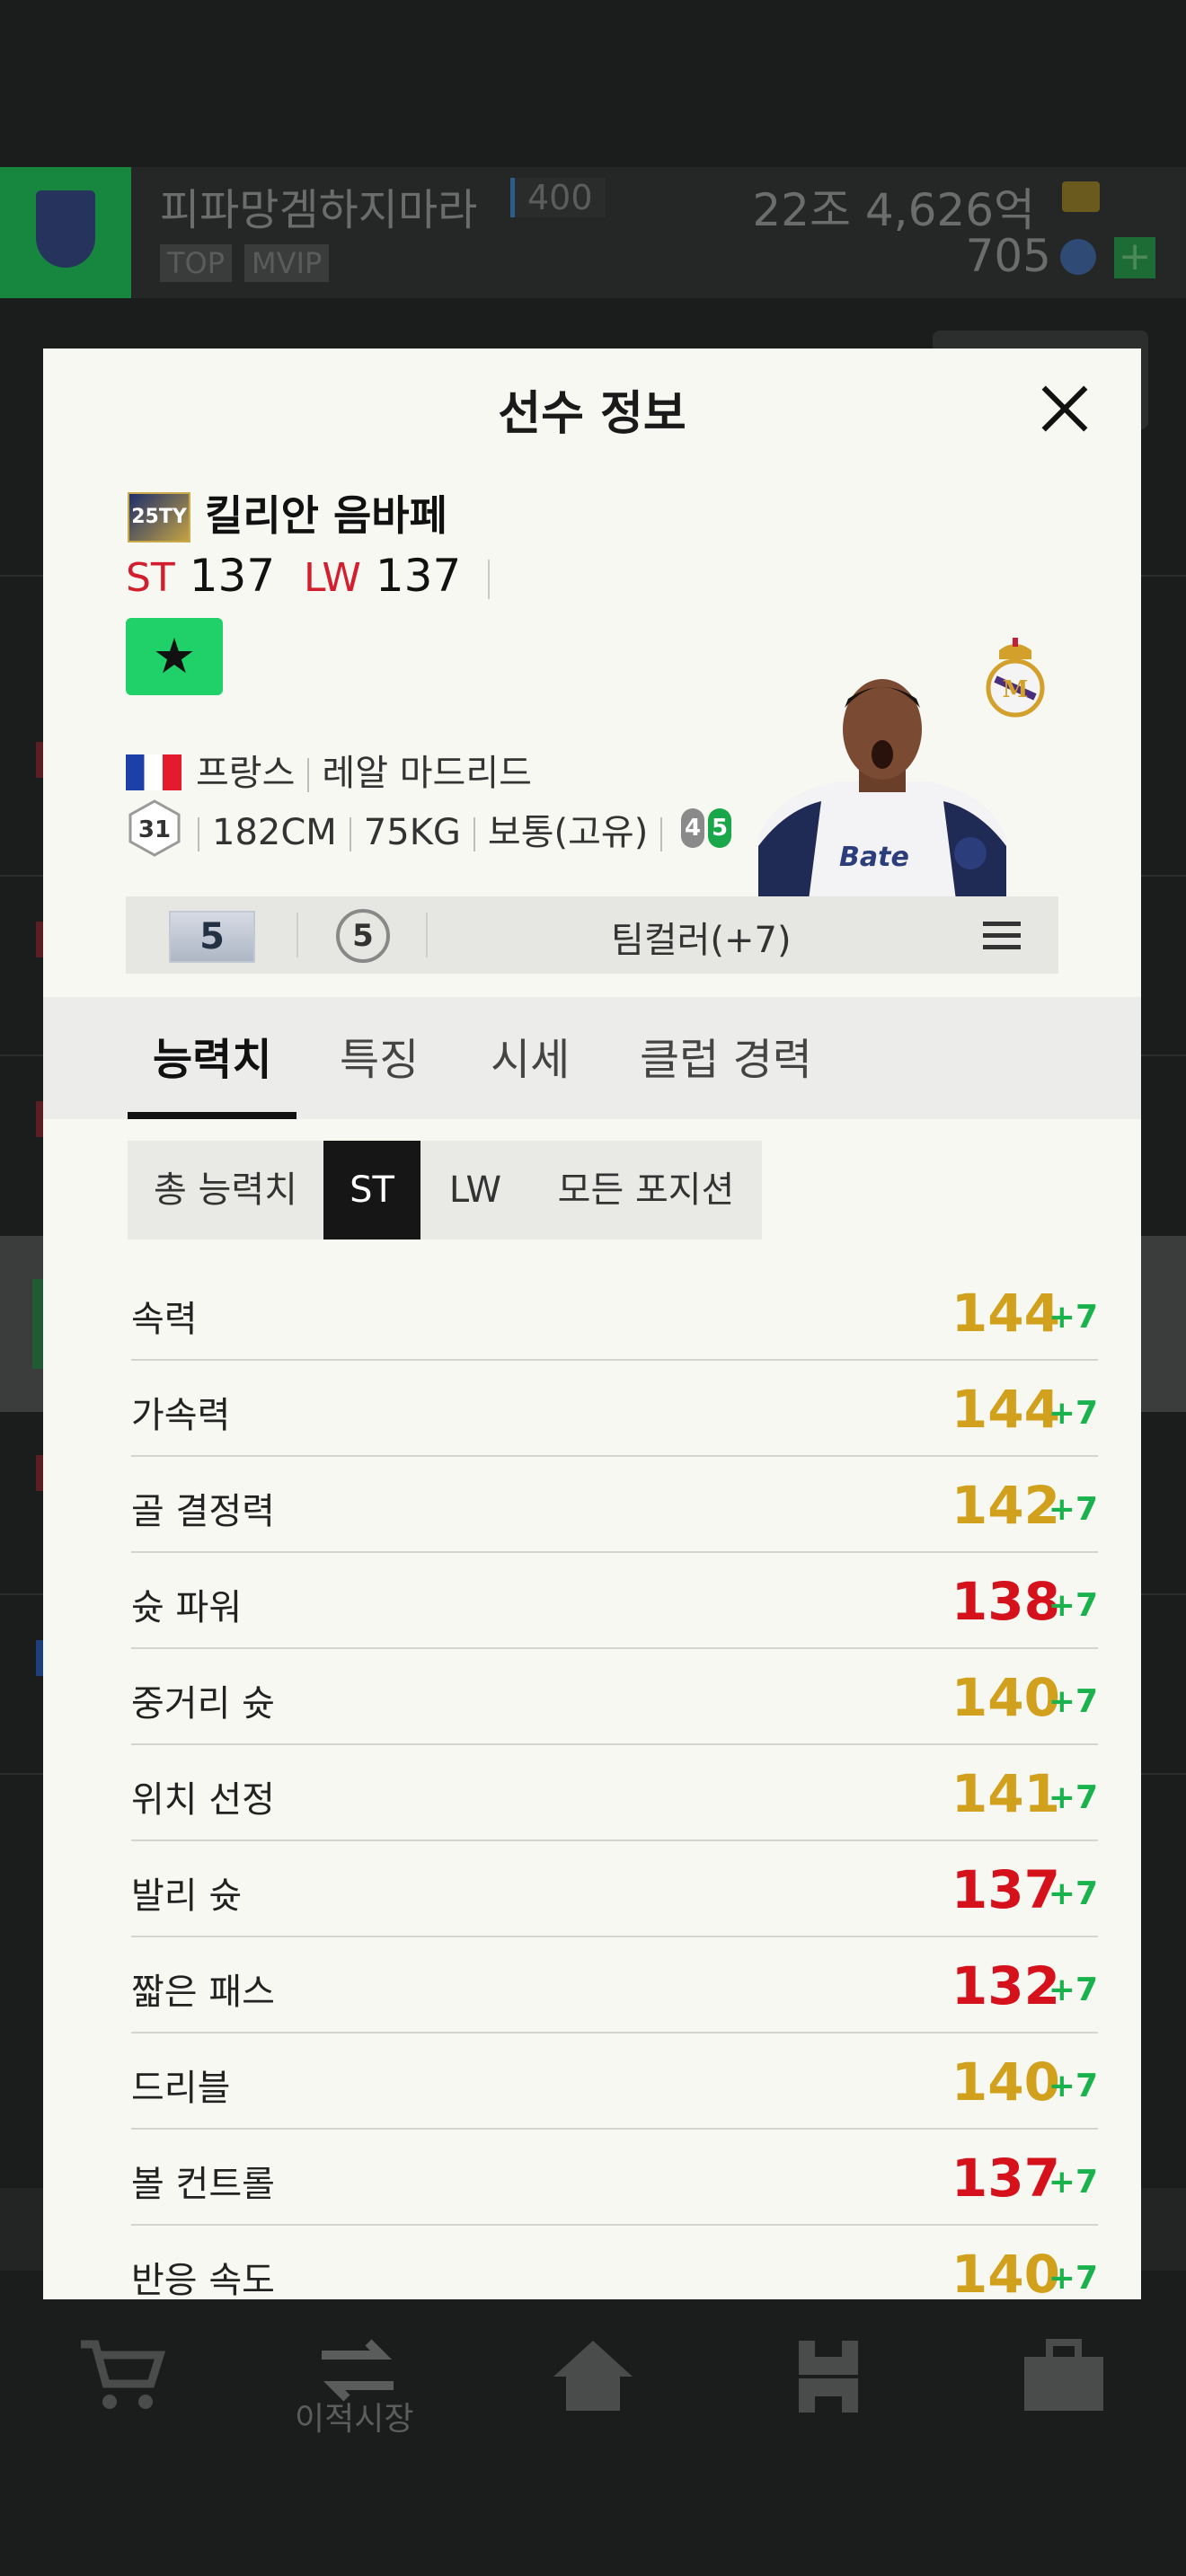 This screenshot has height=2576, width=1186. I want to click on tab-club-career: 클럽 경력, so click(726, 1055).